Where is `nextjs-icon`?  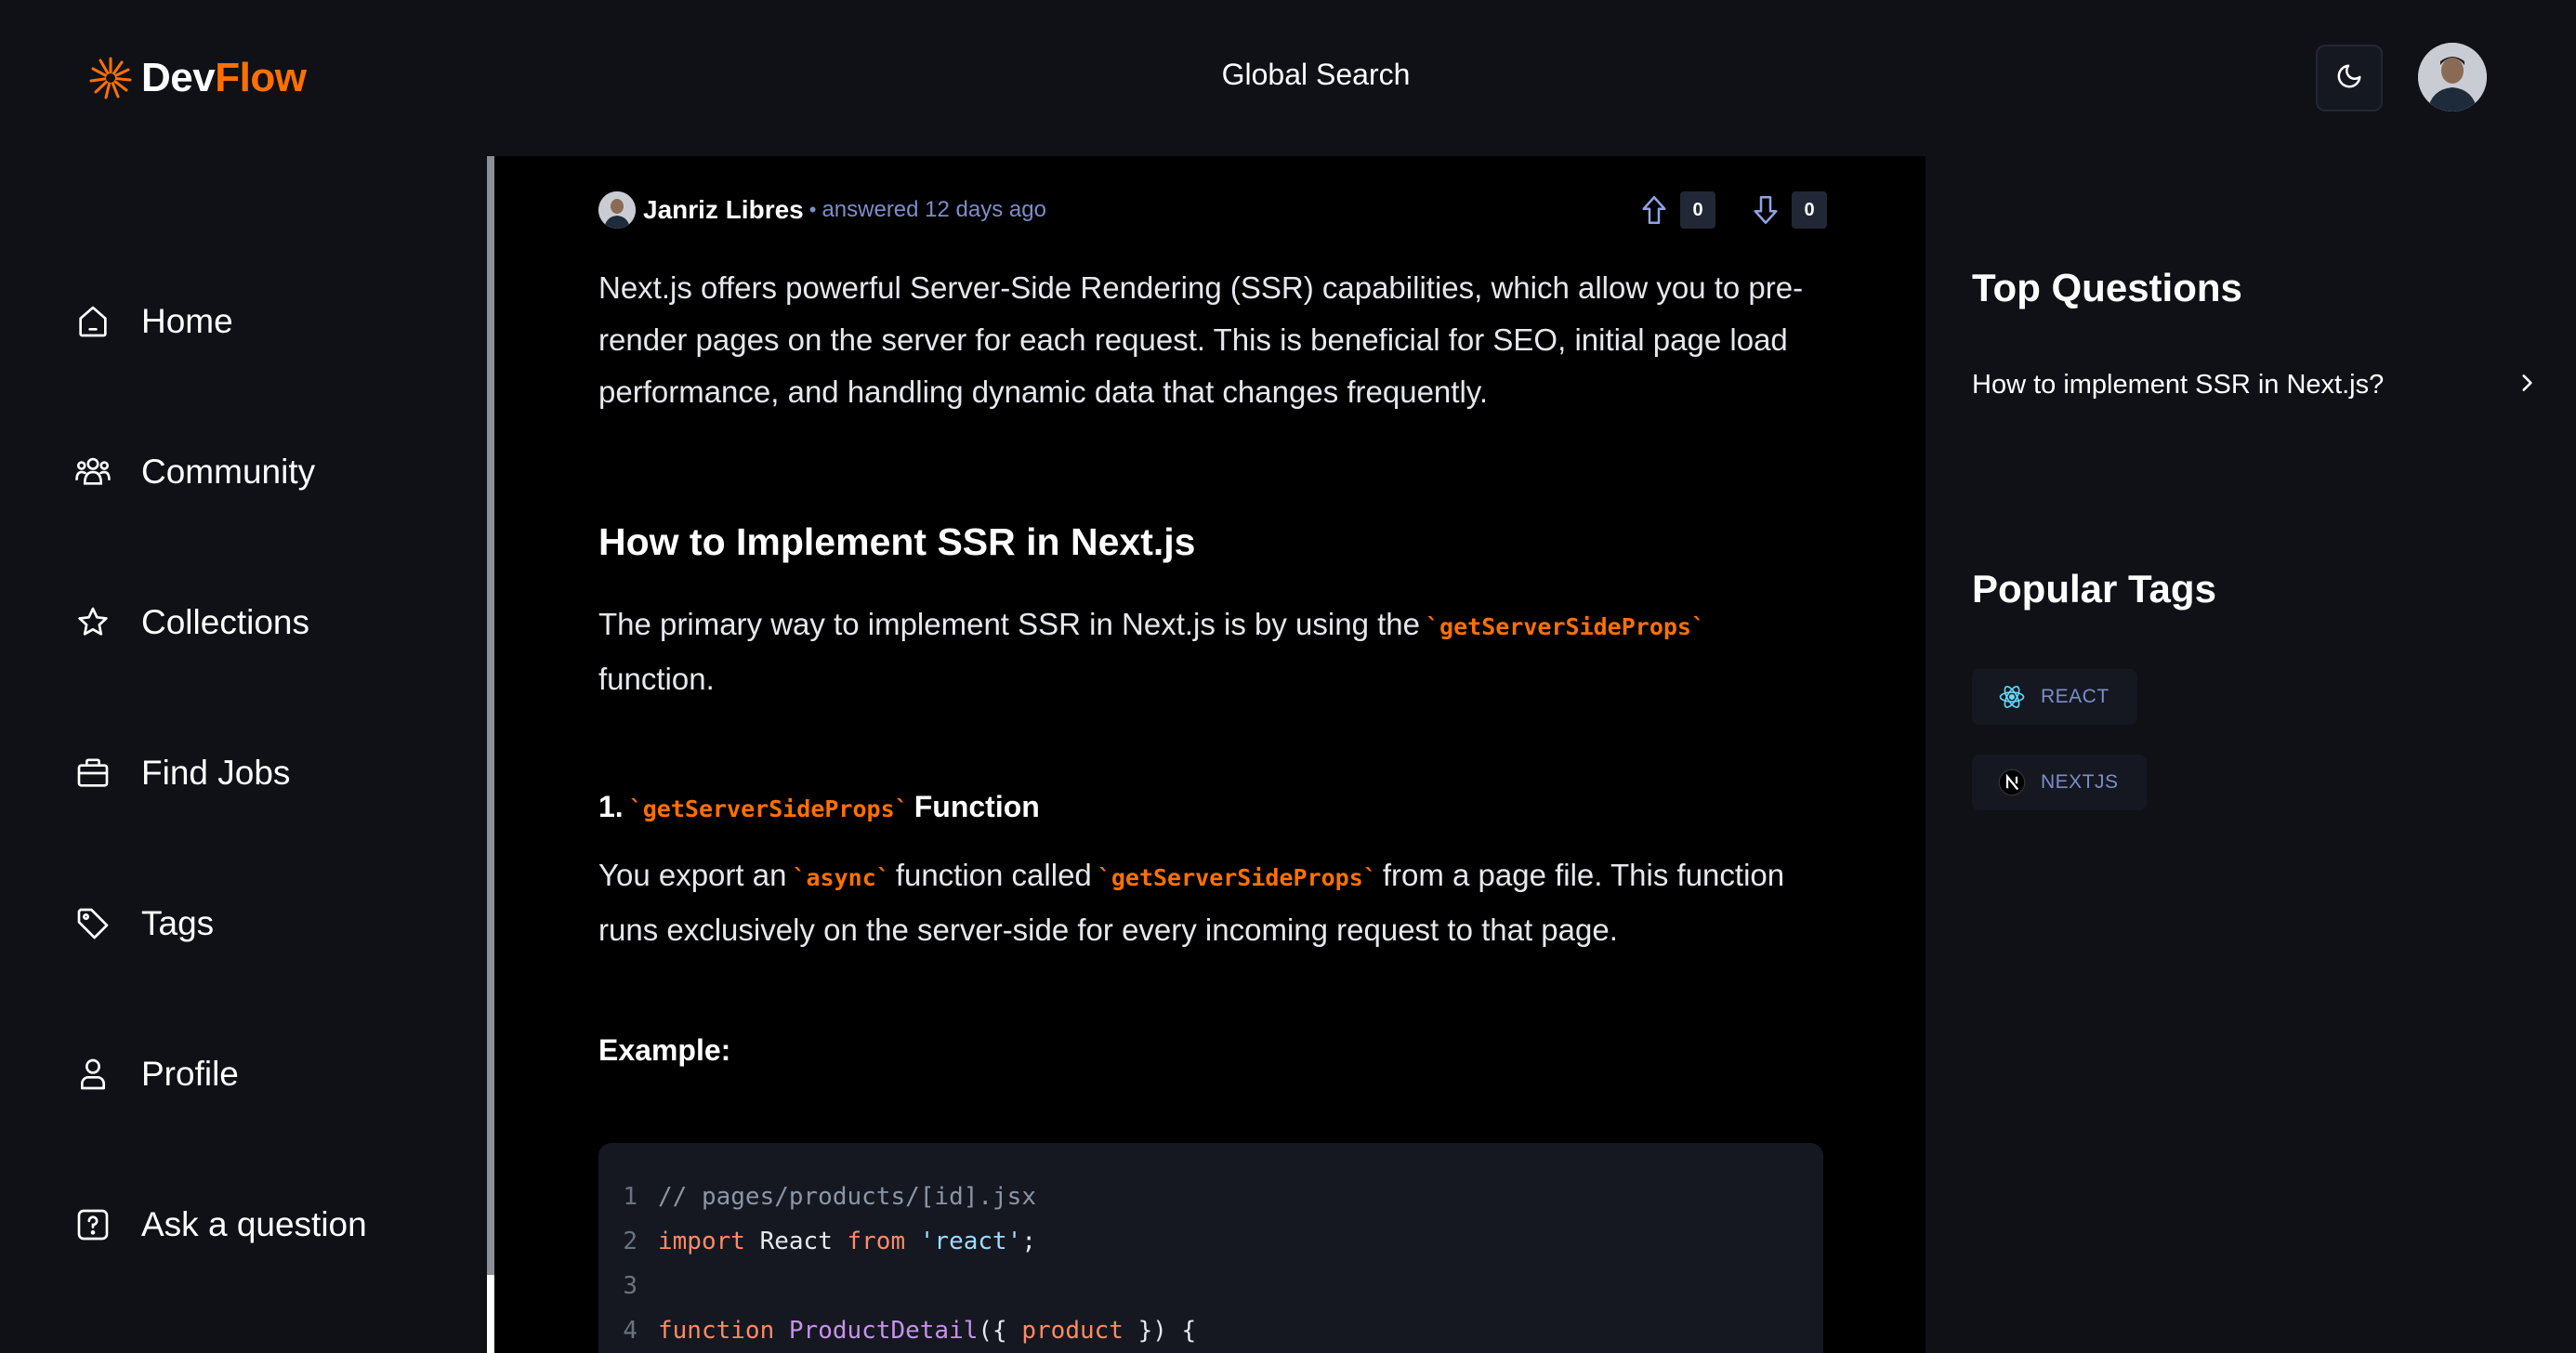 nextjs-icon is located at coordinates (2012, 782).